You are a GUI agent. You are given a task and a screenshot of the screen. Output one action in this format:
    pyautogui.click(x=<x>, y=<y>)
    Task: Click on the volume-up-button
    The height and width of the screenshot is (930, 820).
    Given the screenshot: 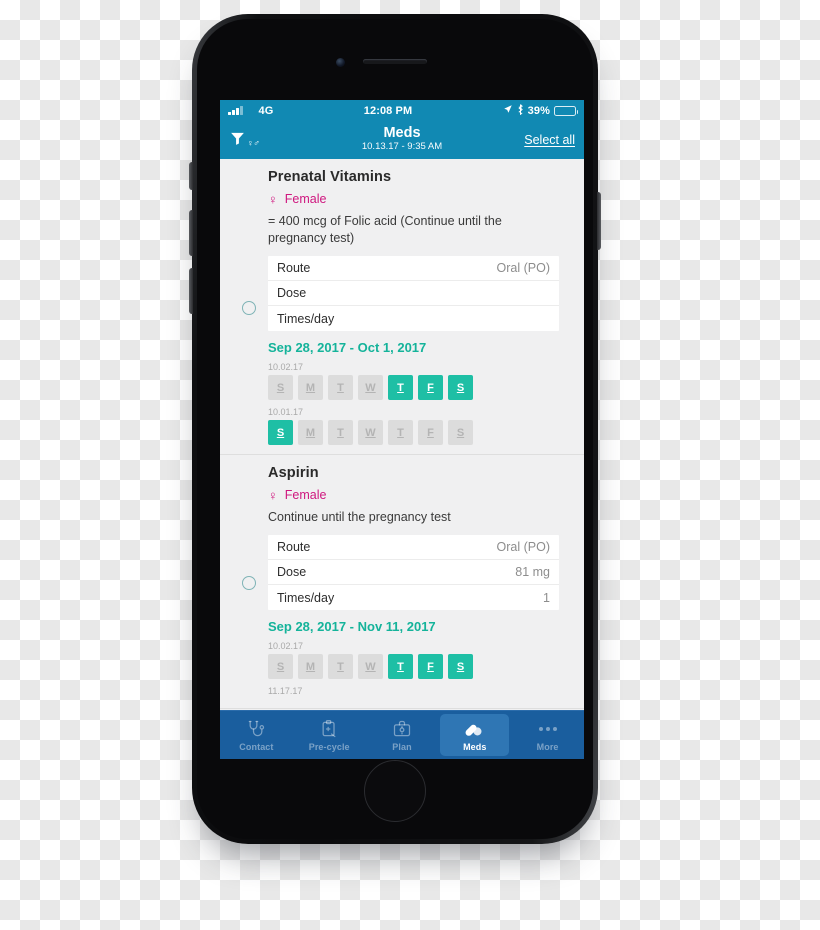 What is the action you would take?
    pyautogui.click(x=191, y=233)
    